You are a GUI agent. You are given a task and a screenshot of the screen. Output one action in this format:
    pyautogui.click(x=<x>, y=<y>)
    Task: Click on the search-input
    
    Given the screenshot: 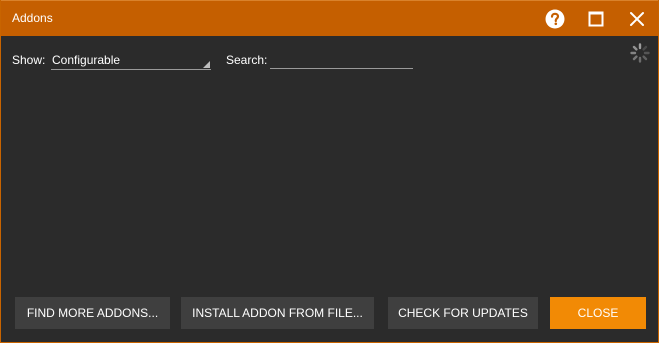 What is the action you would take?
    pyautogui.click(x=341, y=59)
    